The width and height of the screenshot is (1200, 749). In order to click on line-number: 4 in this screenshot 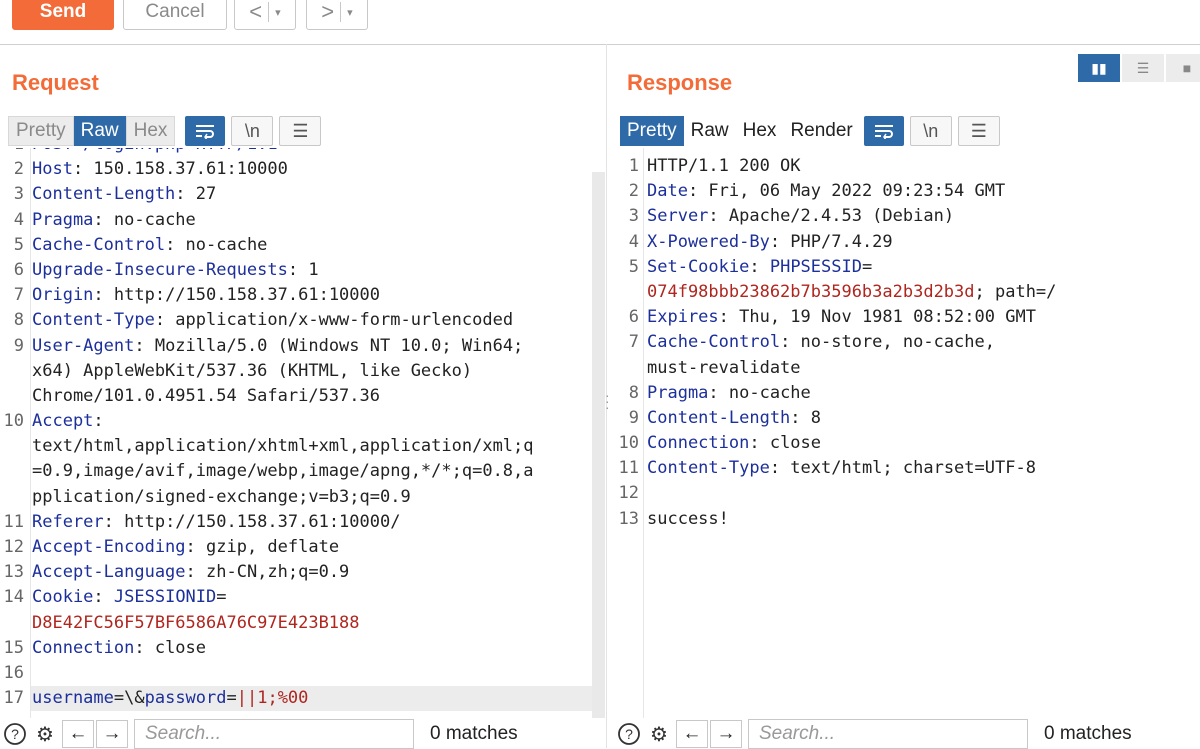, I will do `click(18, 219)`.